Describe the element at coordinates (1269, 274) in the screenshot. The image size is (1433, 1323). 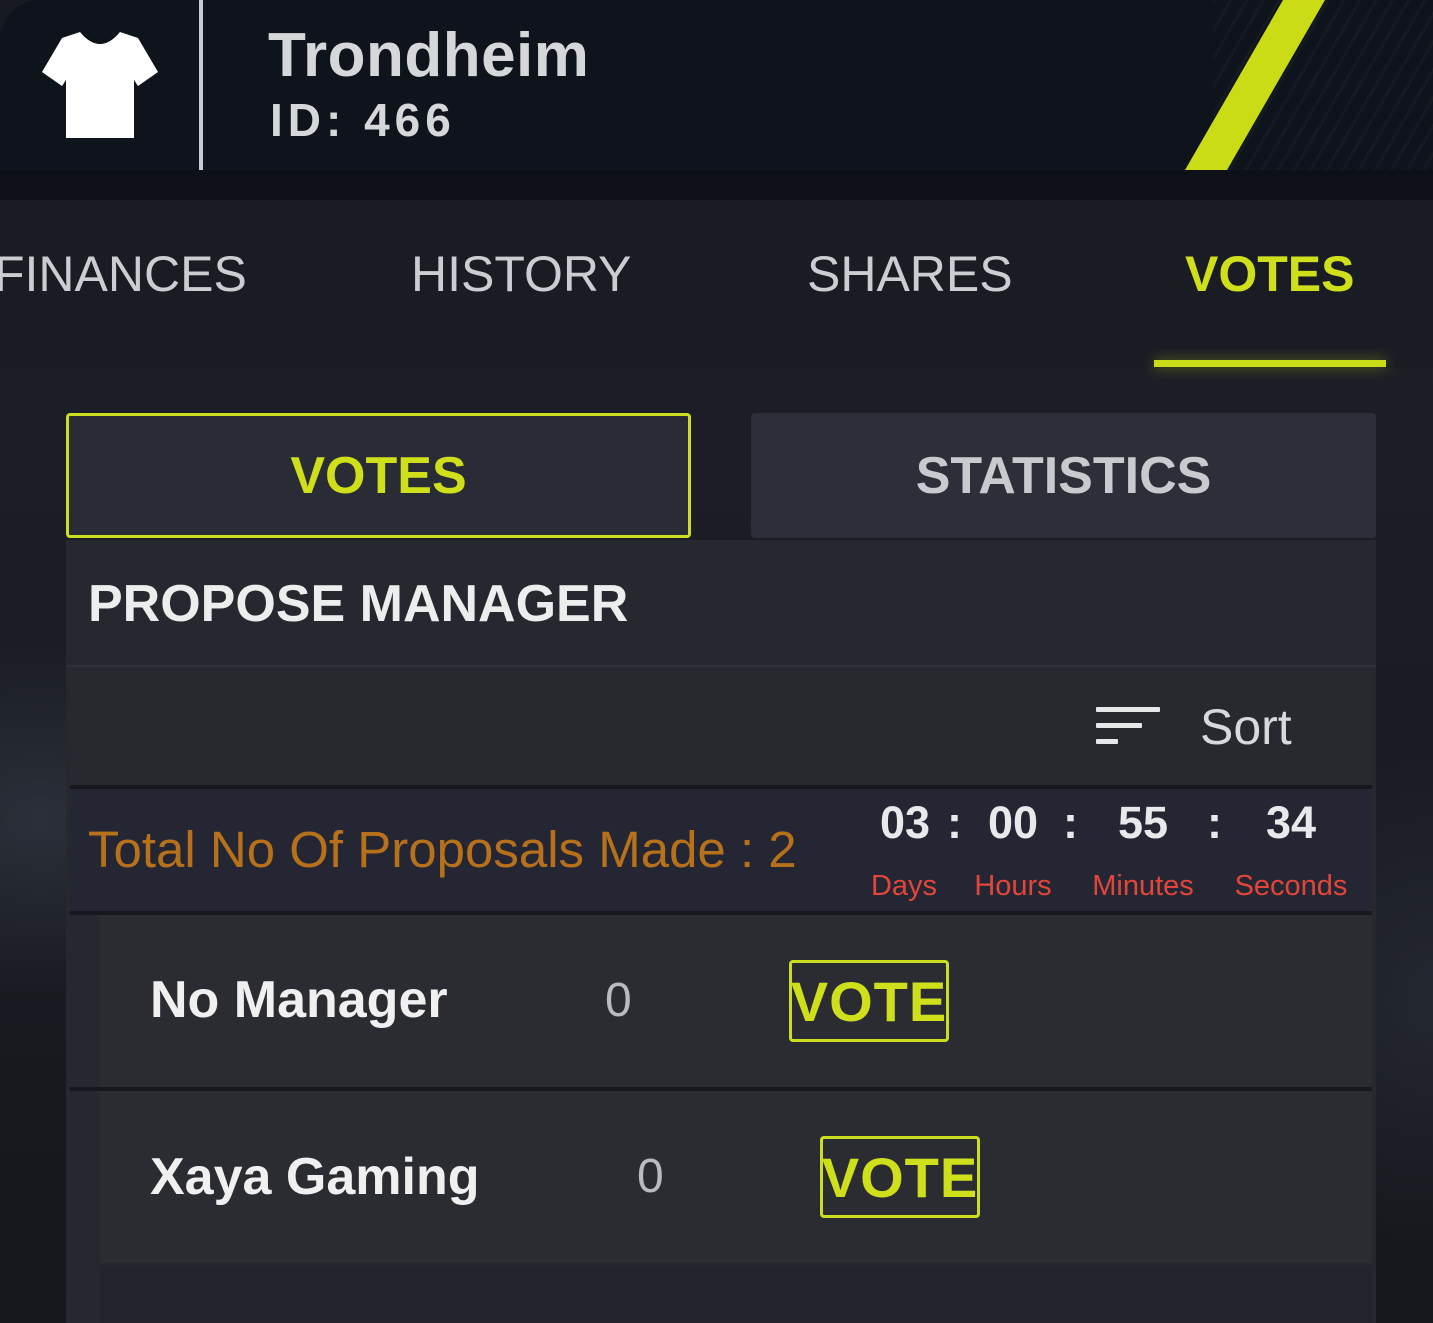
I see `tab-votes: VOTES` at that location.